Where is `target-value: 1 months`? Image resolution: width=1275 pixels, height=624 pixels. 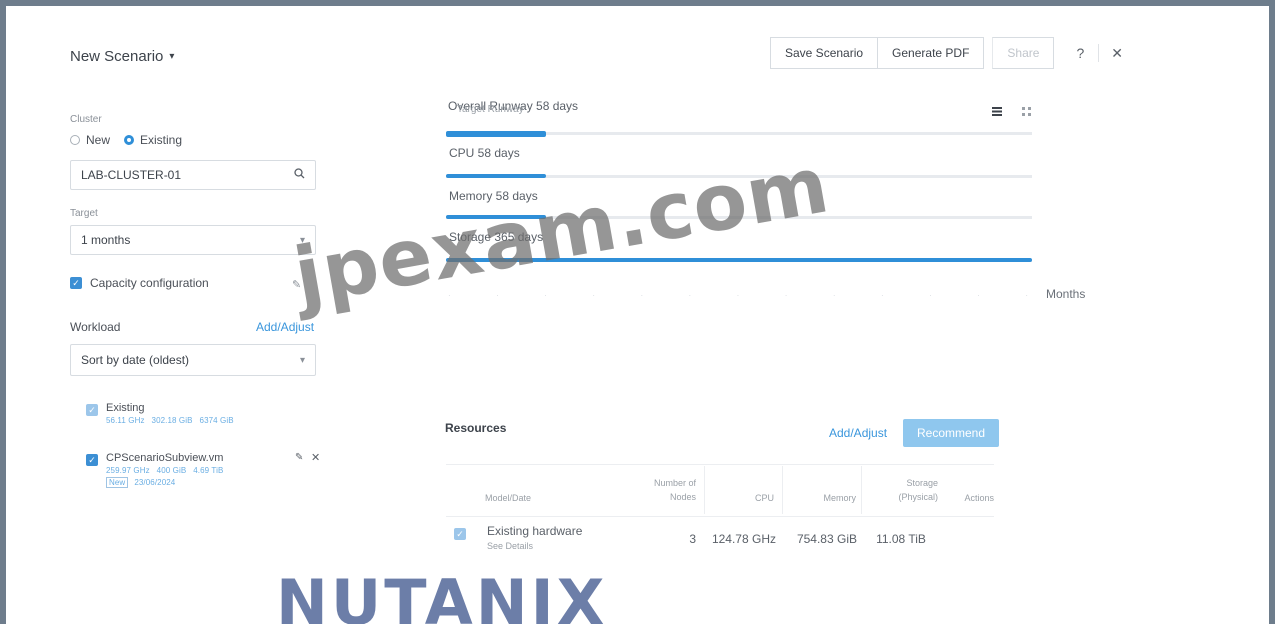 target-value: 1 months is located at coordinates (106, 240).